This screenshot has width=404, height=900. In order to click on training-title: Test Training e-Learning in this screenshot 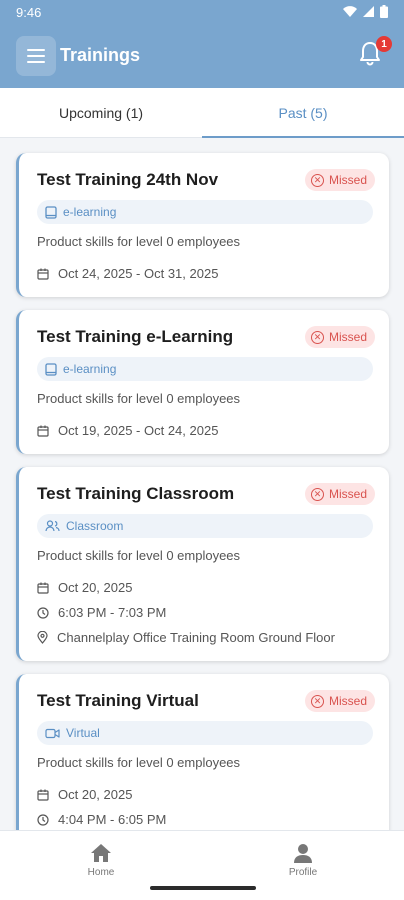, I will do `click(135, 336)`.